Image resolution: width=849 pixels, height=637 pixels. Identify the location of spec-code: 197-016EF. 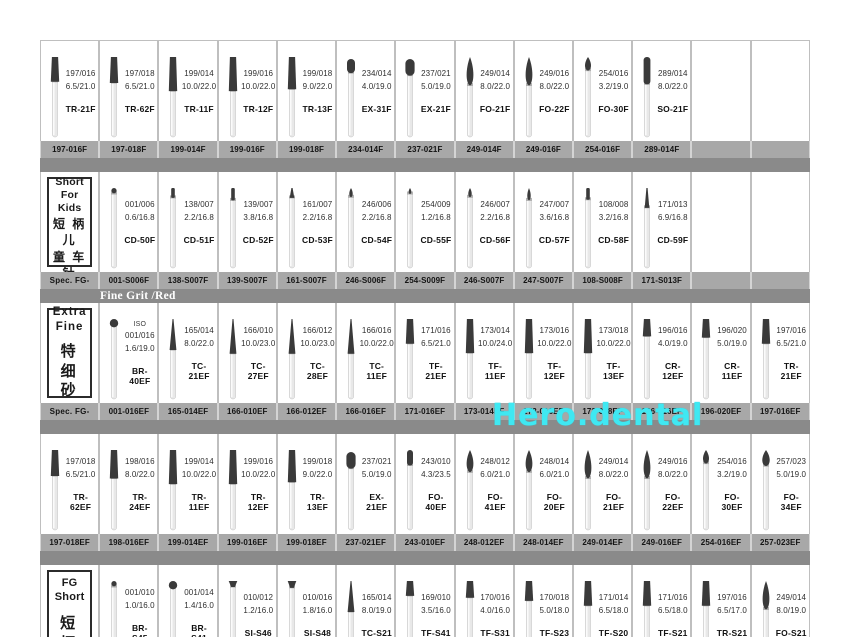
(780, 411).